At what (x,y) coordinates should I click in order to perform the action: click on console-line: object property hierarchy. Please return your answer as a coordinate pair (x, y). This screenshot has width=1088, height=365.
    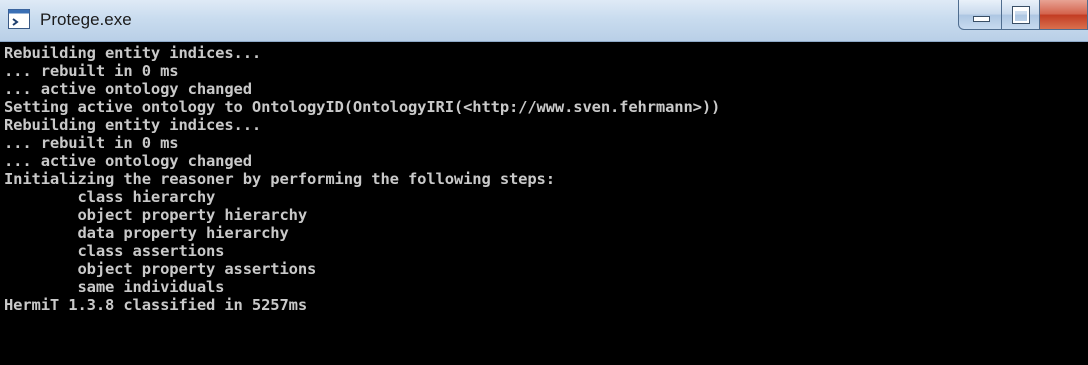
    Looking at the image, I should click on (155, 215).